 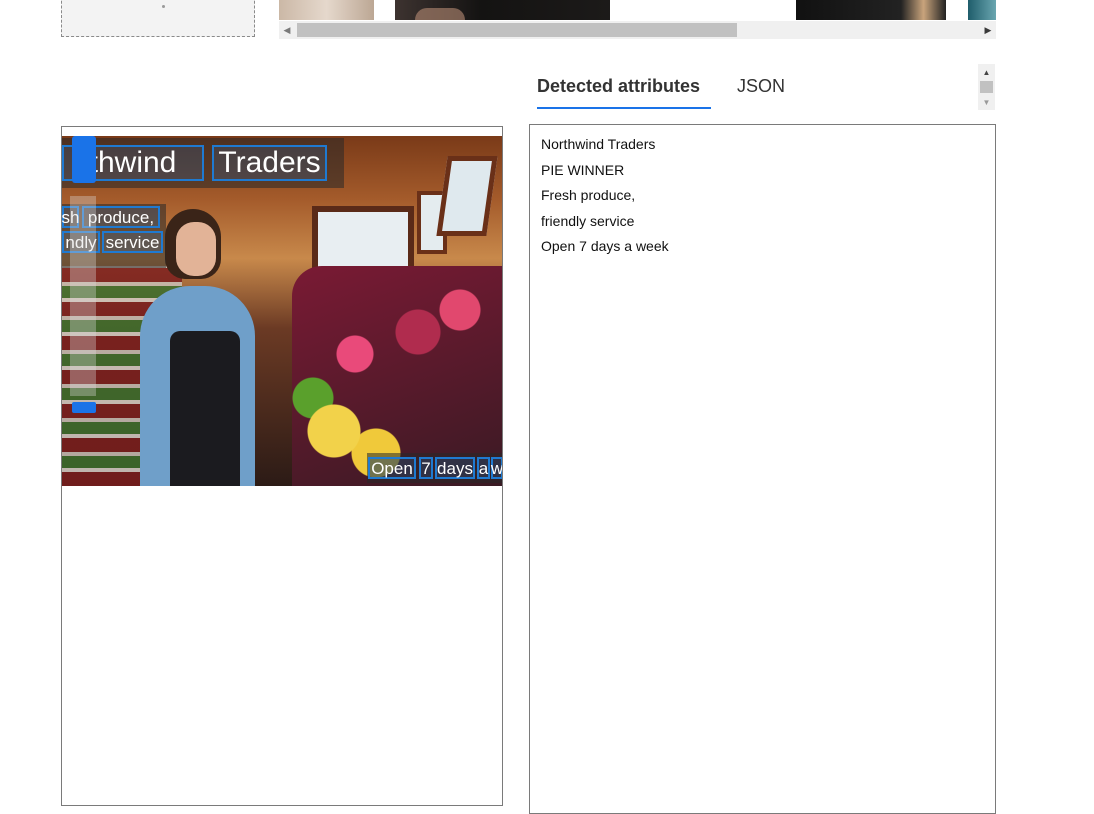 I want to click on thumbnail-horizontal-scrollbar: ◀ ▶, so click(x=637, y=30).